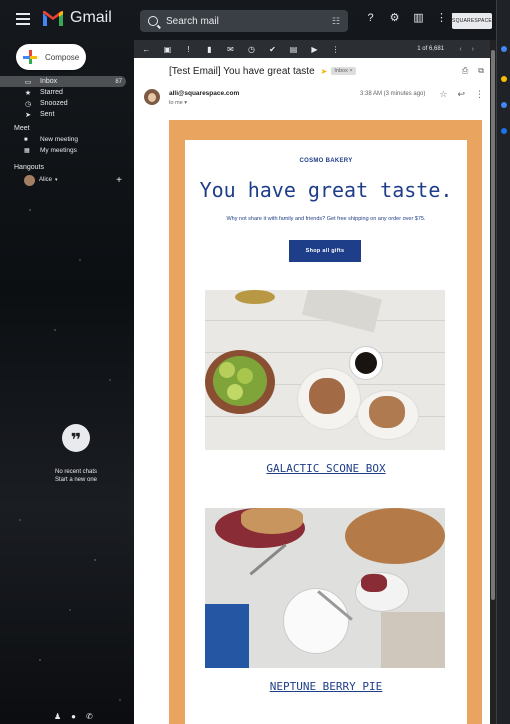  I want to click on hangouts-quote-icon: ❞, so click(76, 438).